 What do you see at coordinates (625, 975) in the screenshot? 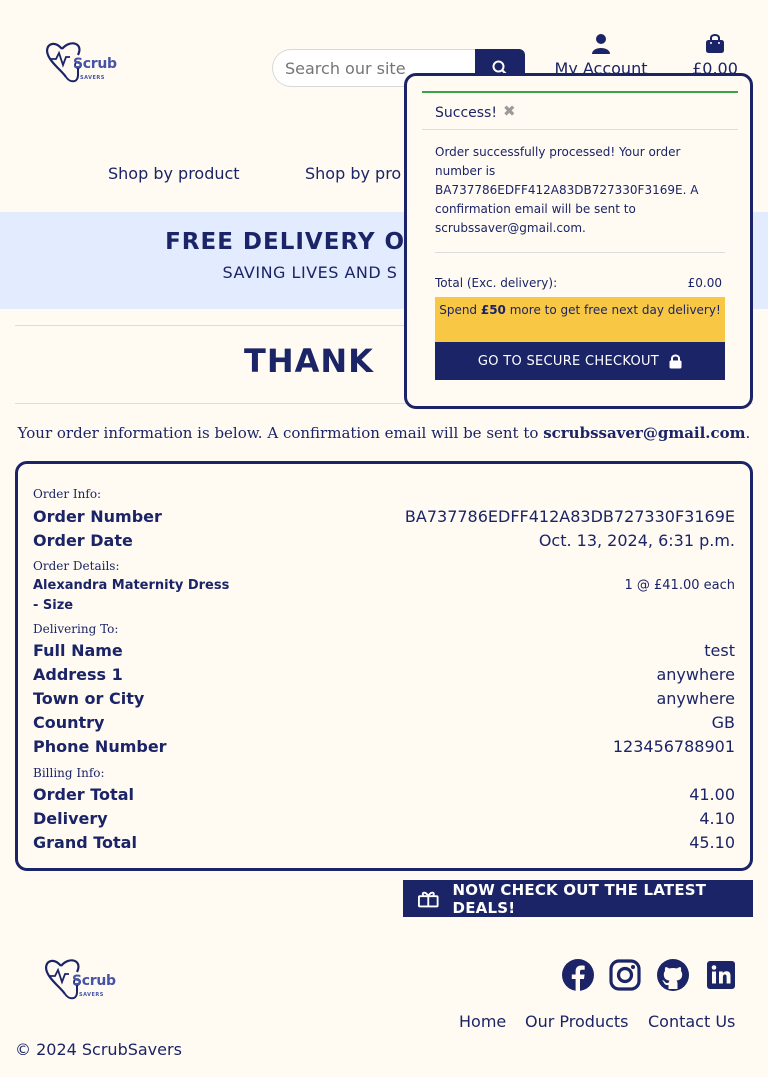
I see `instagram-icon` at bounding box center [625, 975].